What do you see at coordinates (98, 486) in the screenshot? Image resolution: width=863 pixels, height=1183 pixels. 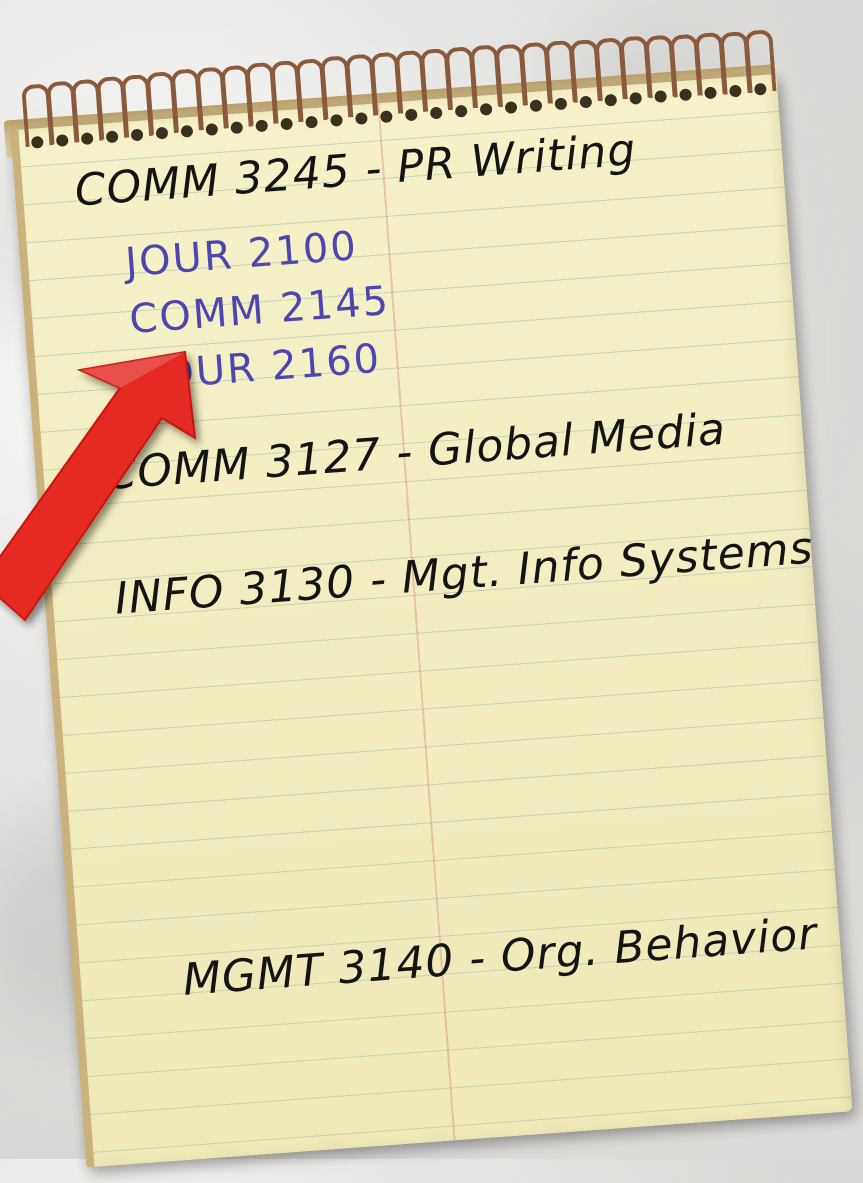 I see `red-arrow-icon` at bounding box center [98, 486].